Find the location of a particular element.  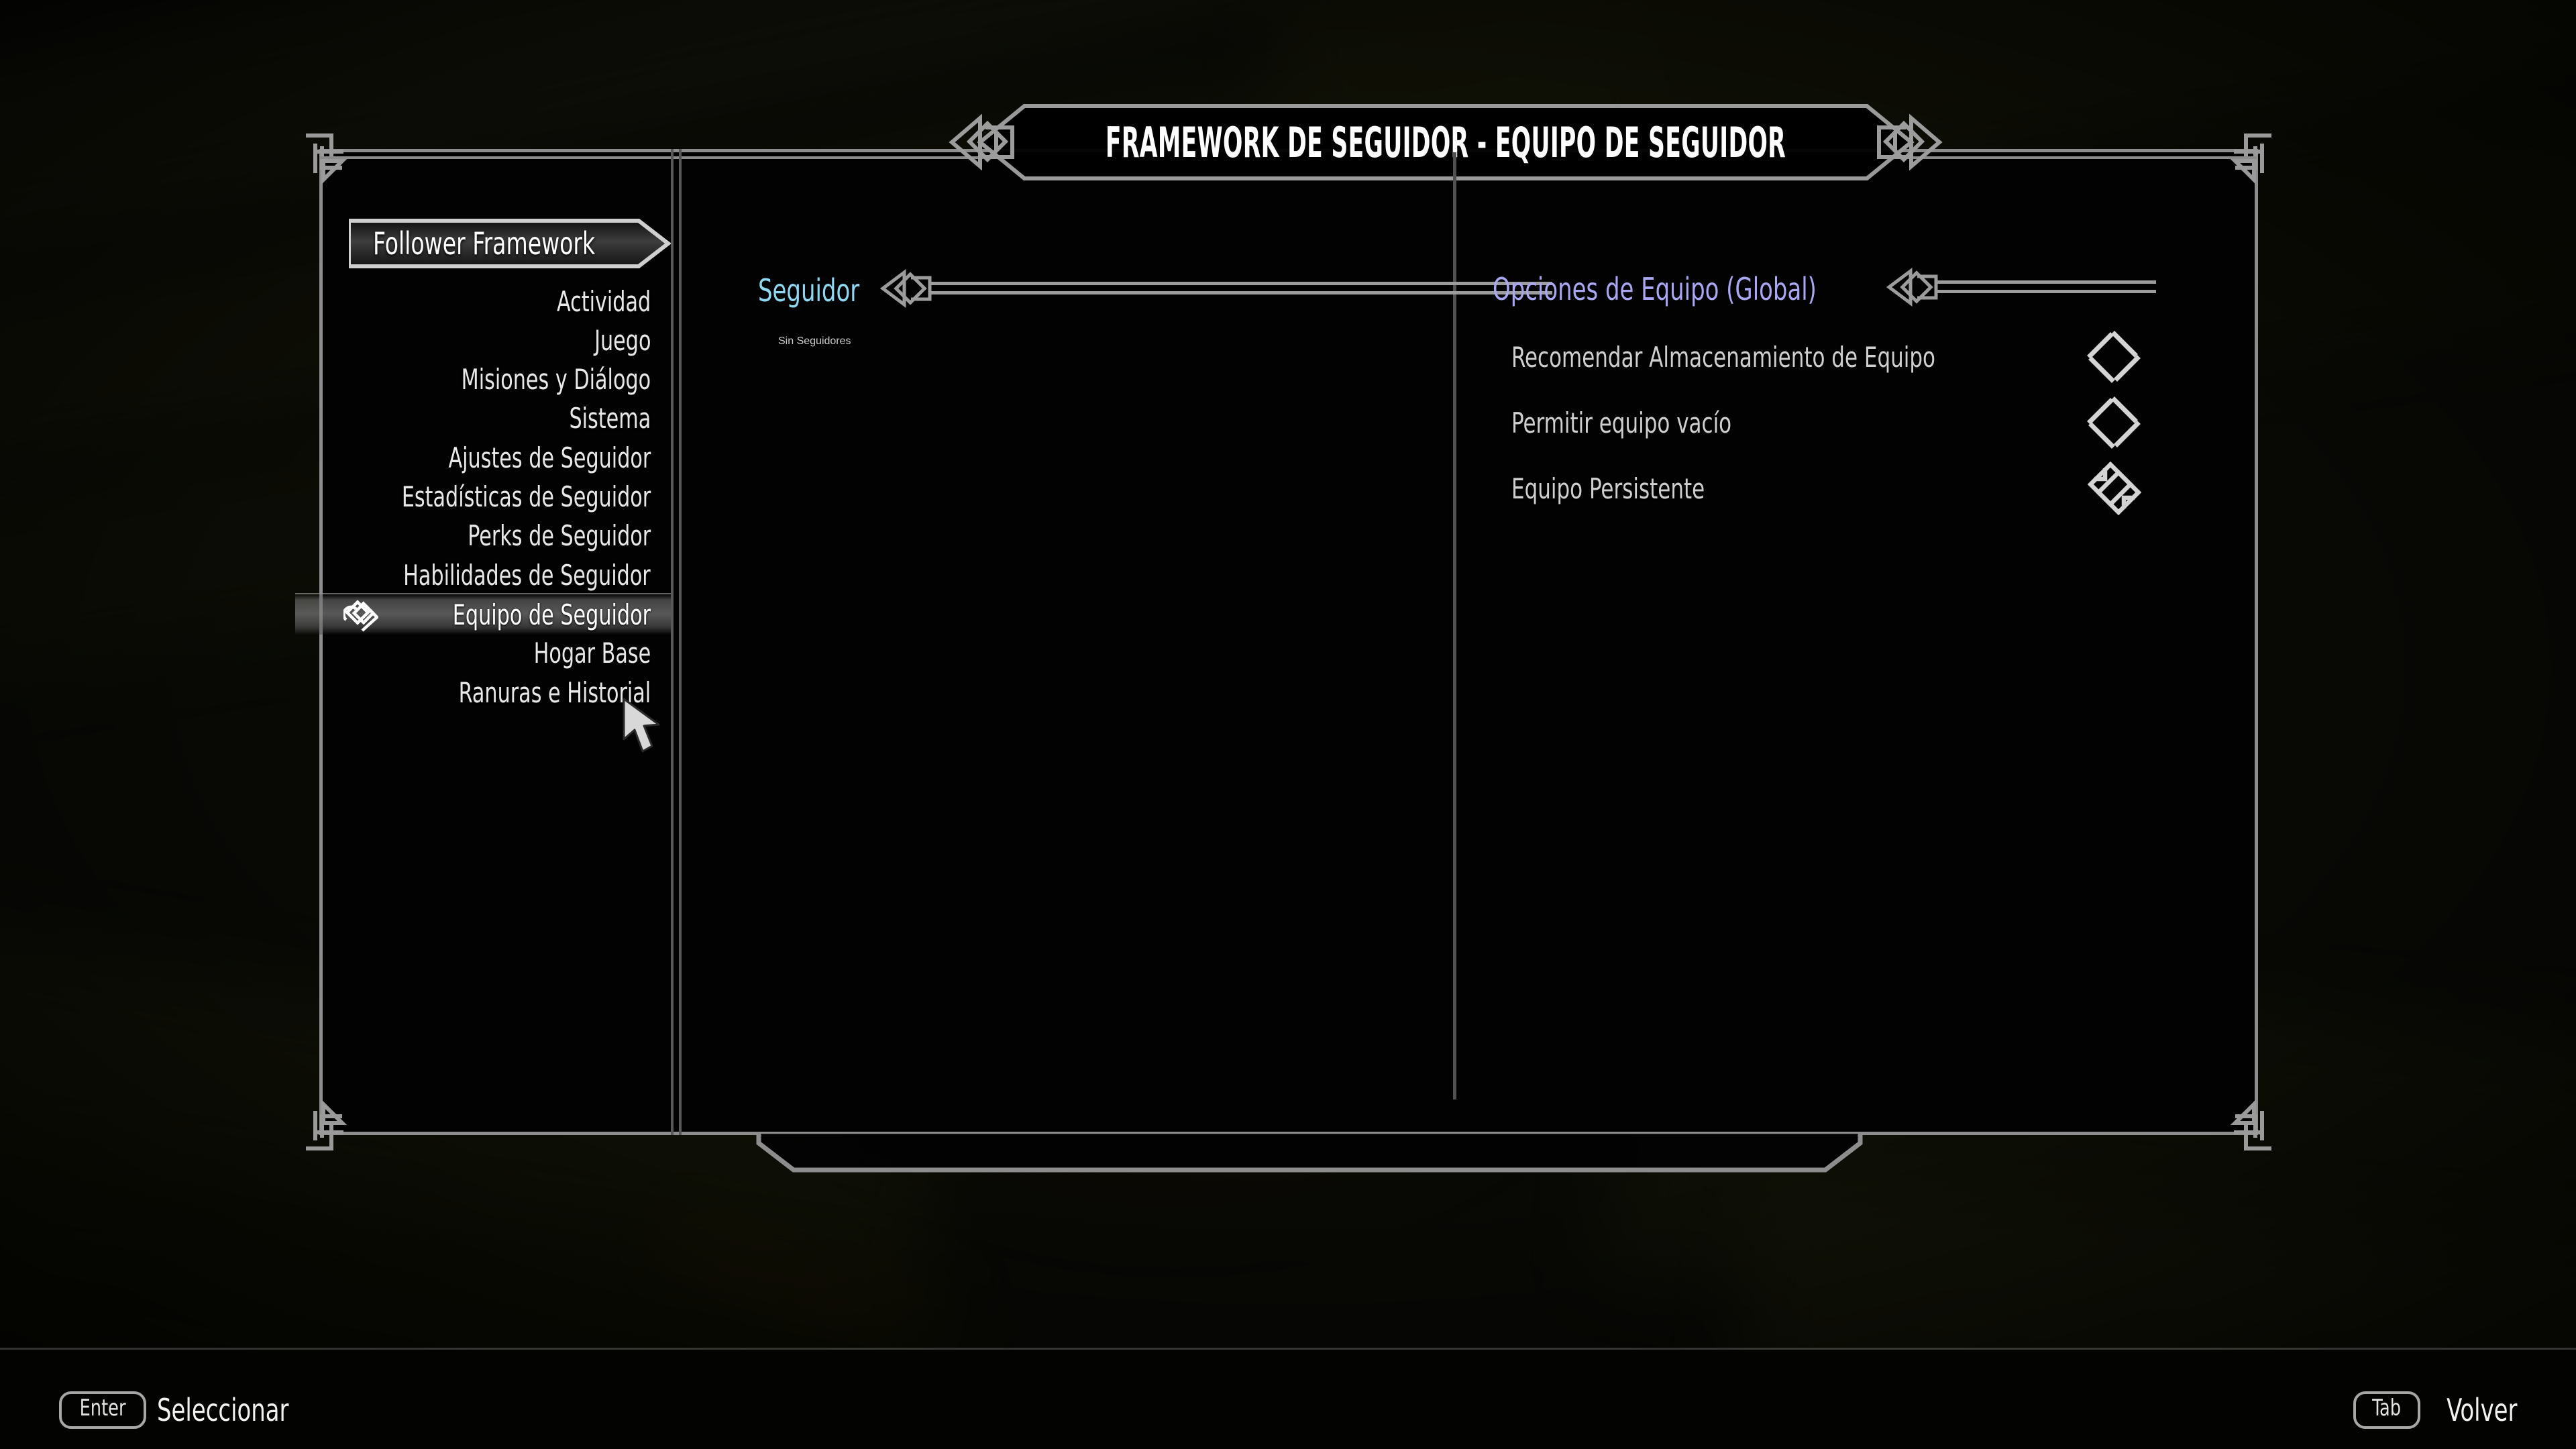

title-rail-right is located at coordinates (2079, 157).